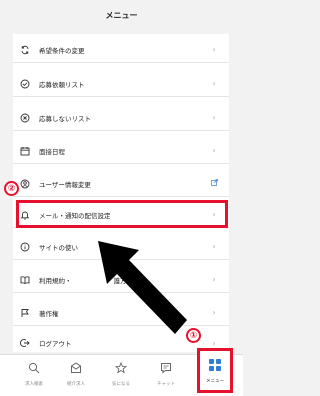 Image resolution: width=320 pixels, height=396 pixels. Describe the element at coordinates (62, 84) in the screenshot. I see `menu-item-label: 応募依頼リスト` at that location.